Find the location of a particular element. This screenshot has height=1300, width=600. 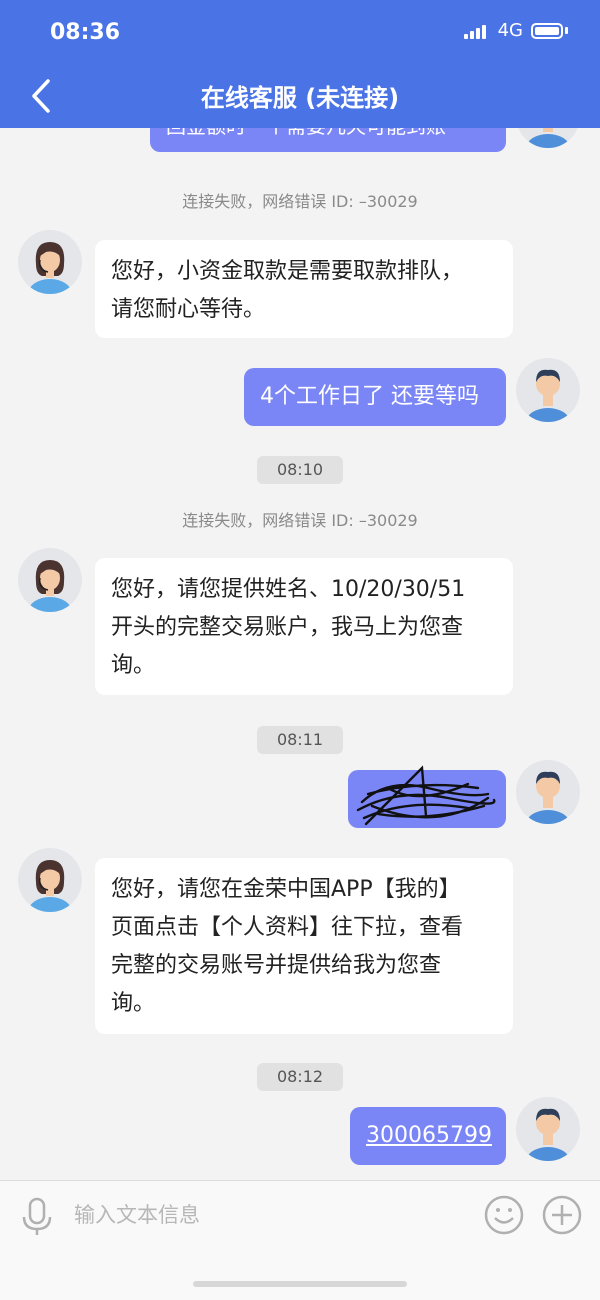

agent-message-line: 您好，小资金取款是需要取款排队， is located at coordinates (287, 271).